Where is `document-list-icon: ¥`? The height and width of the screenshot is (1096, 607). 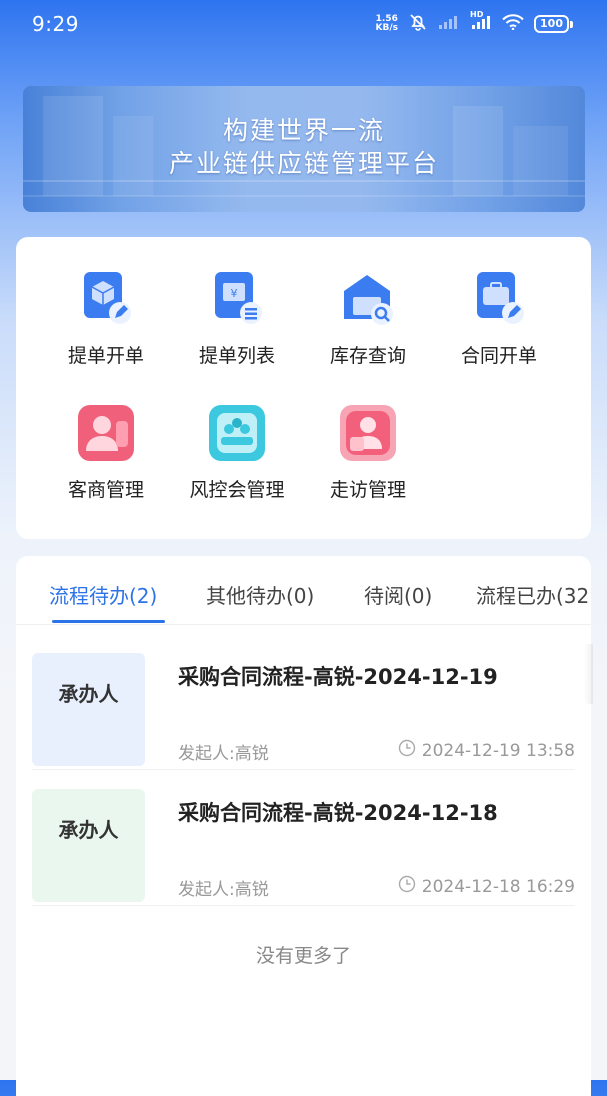
document-list-icon: ¥ is located at coordinates (237, 299).